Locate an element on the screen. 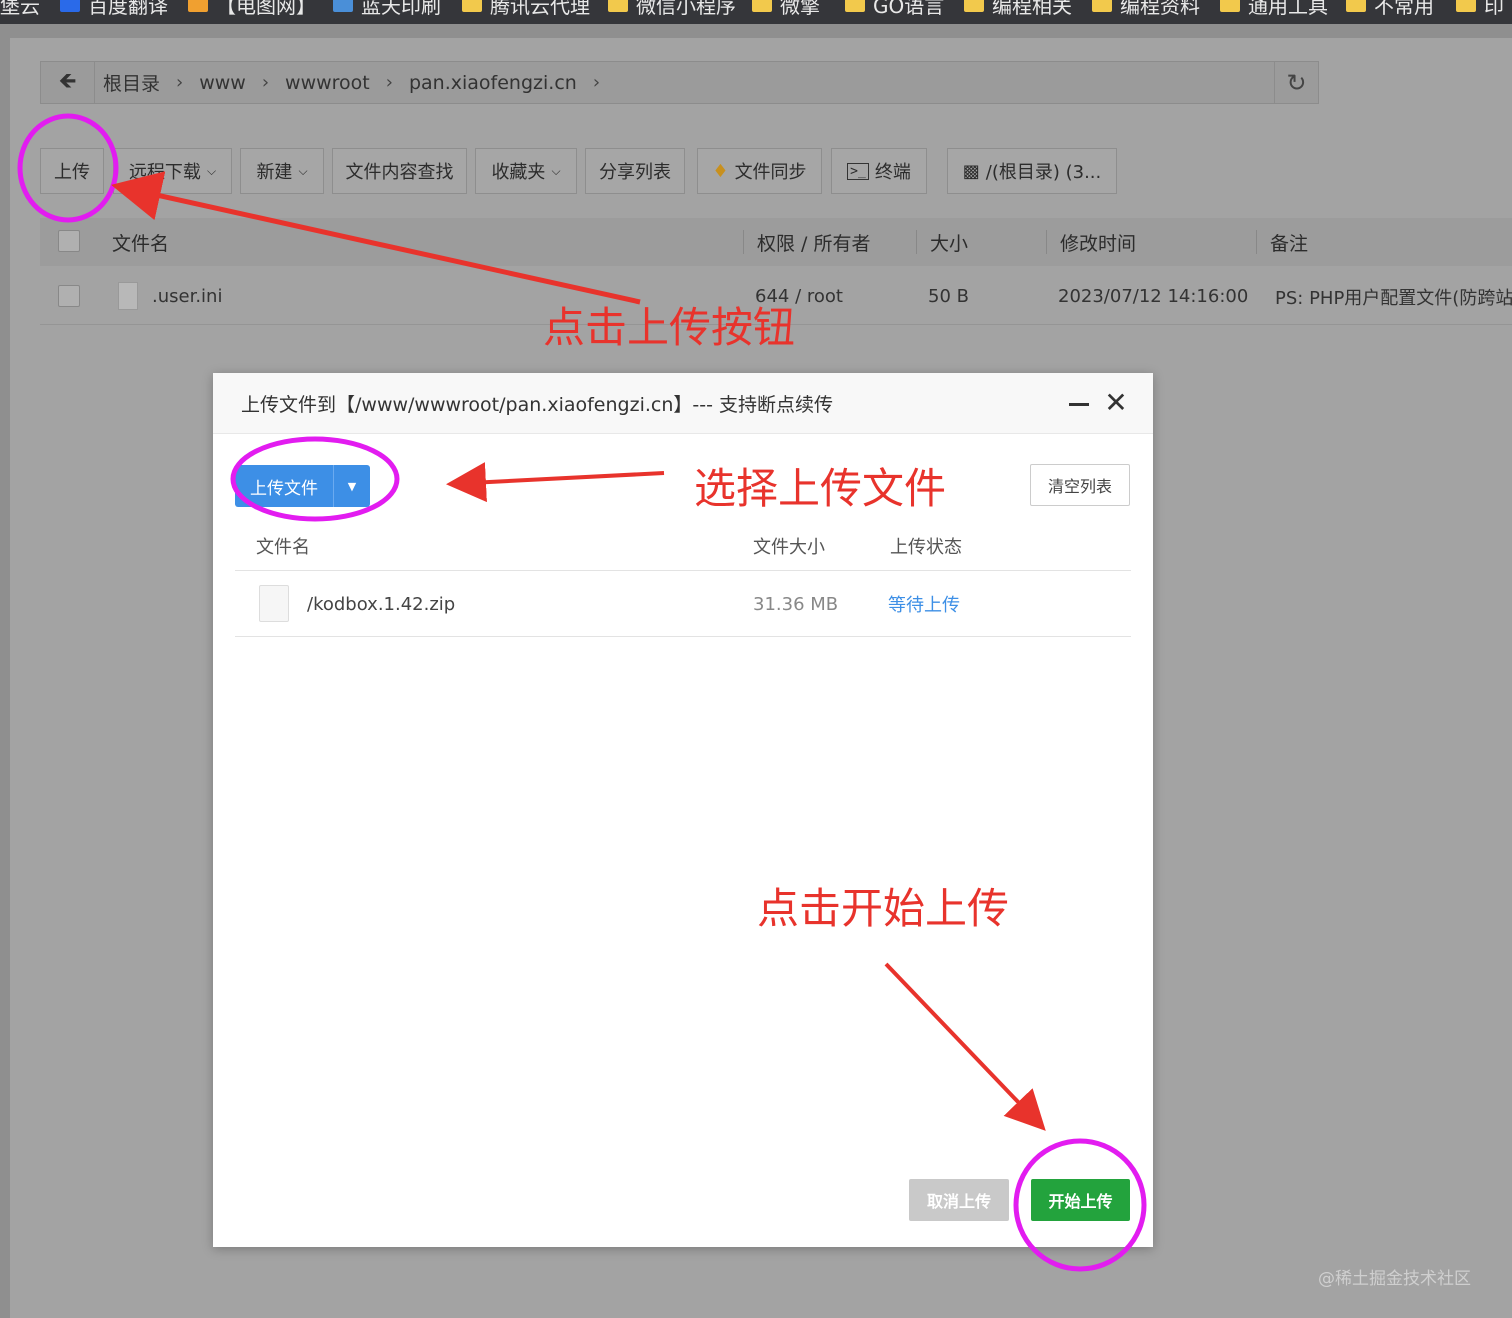 Image resolution: width=1512 pixels, height=1318 pixels. file-remark: PS: PHP用户配置文件(防跨站)! is located at coordinates (1393, 296).